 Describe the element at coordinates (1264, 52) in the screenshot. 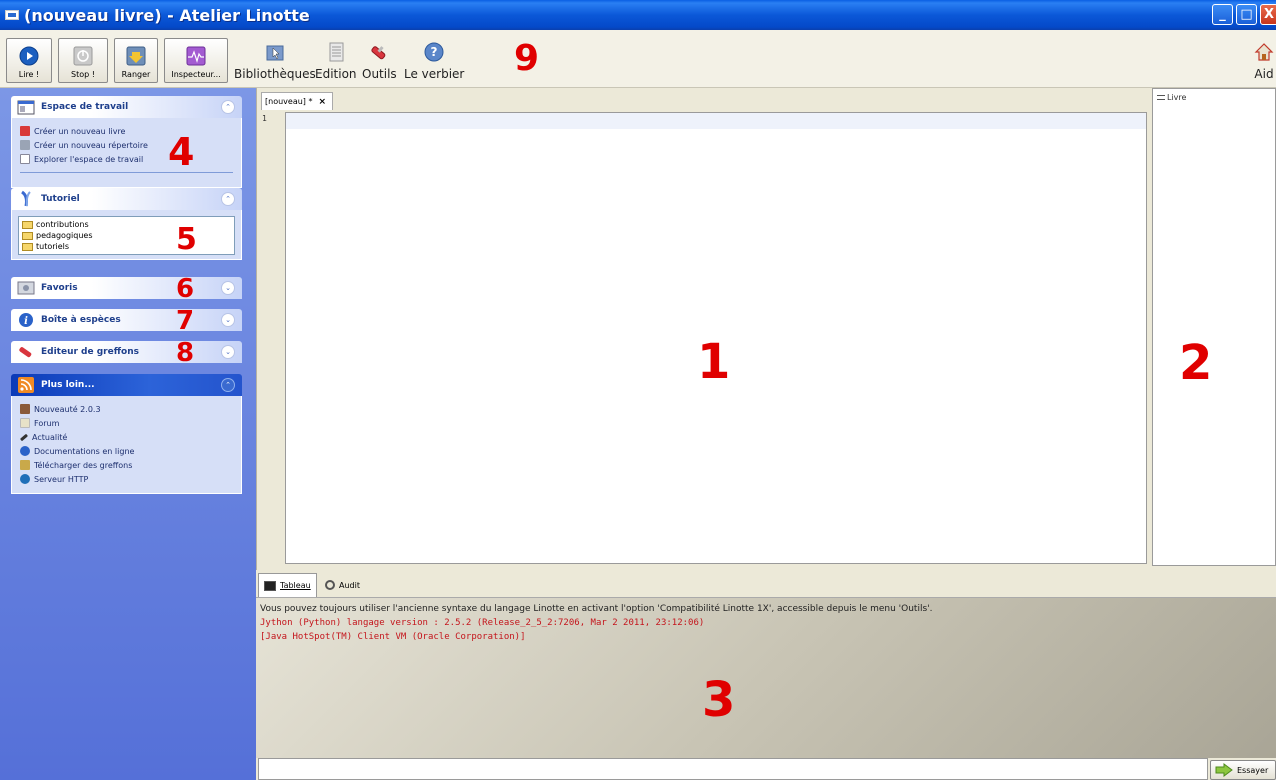

I see `home-icon` at that location.